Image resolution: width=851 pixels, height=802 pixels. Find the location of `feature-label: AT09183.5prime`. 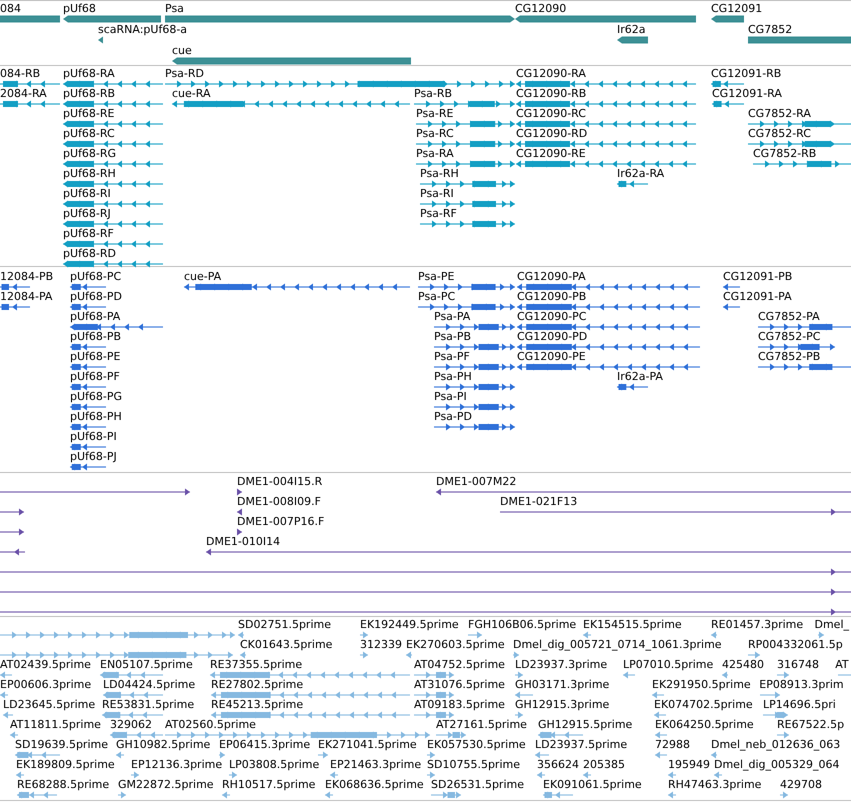

feature-label: AT09183.5prime is located at coordinates (459, 705).